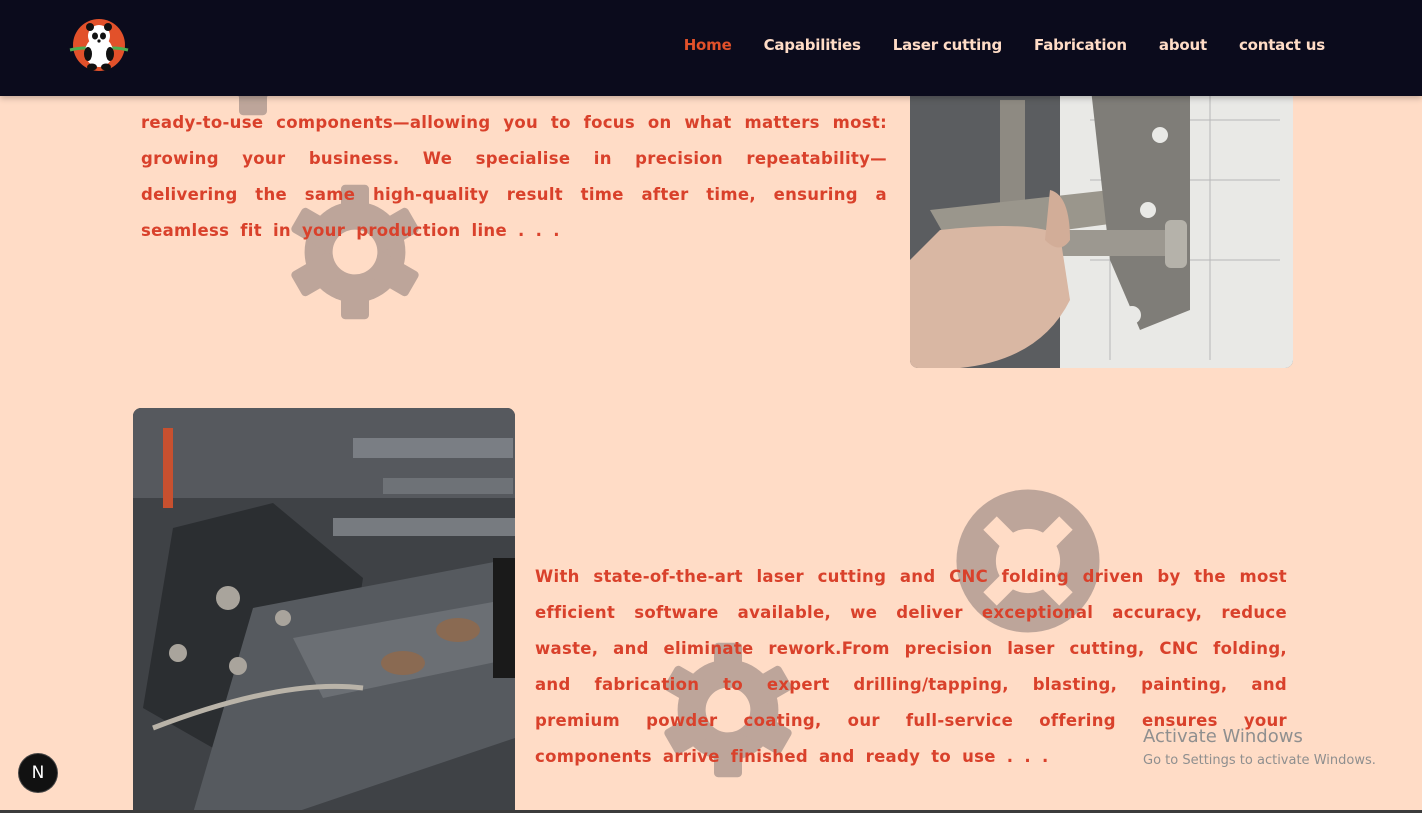 This screenshot has height=813, width=1422. I want to click on panda-logo, so click(99, 45).